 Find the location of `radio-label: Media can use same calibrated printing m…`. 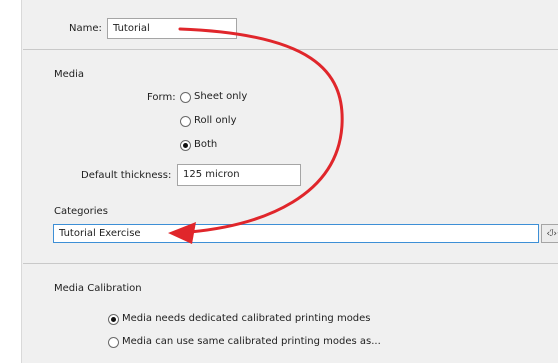

radio-label: Media can use same calibrated printing m… is located at coordinates (251, 341).